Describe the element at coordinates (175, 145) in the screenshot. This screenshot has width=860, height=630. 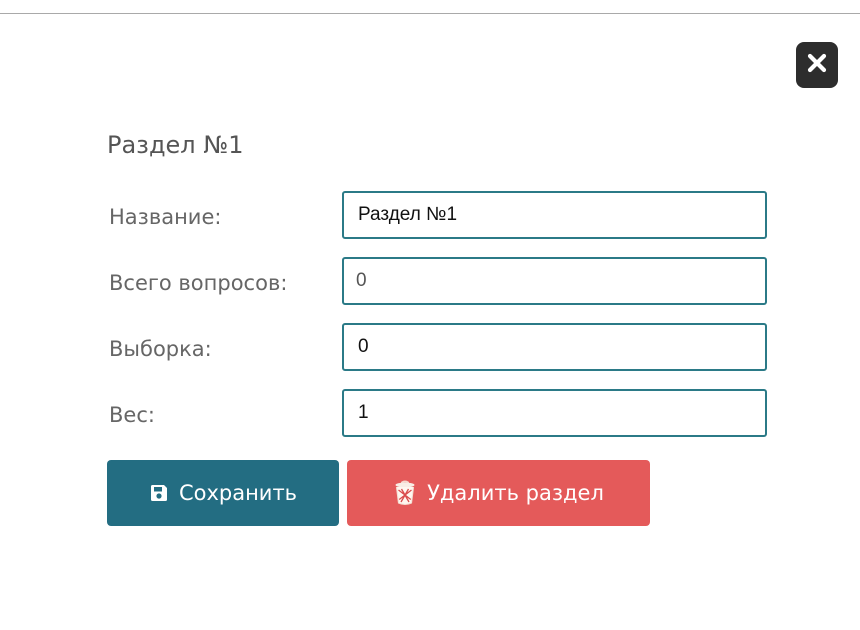
I see `section-title: Раздел №1` at that location.